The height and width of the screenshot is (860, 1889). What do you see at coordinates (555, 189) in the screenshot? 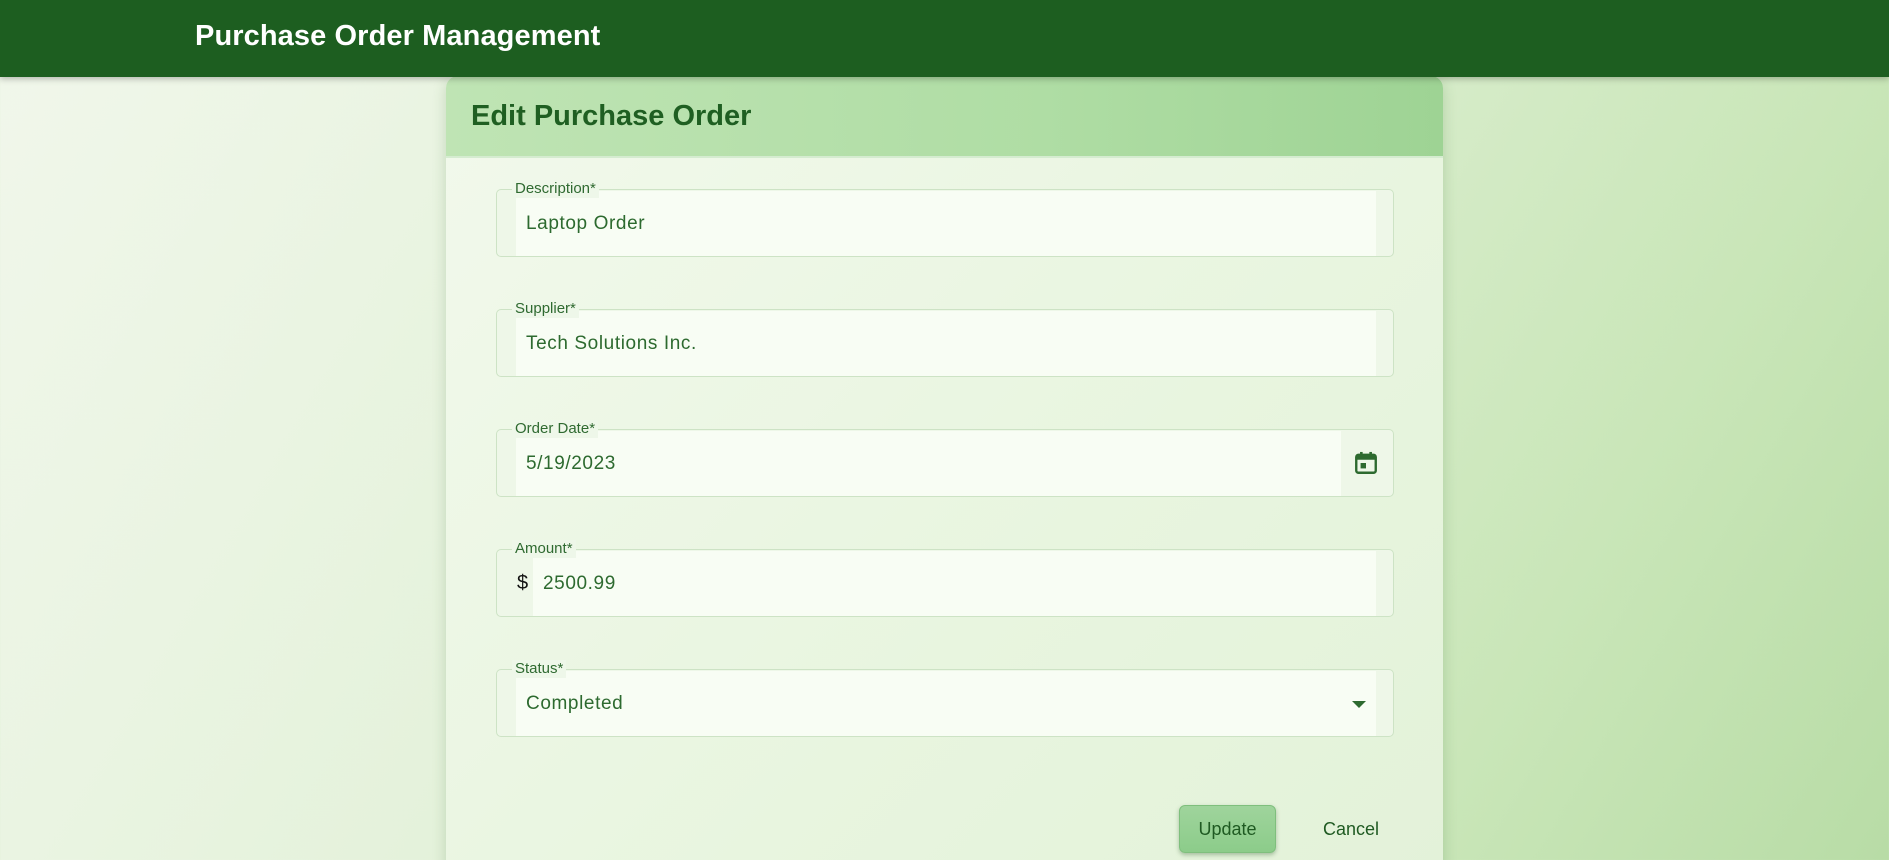
I see `description-label: Description*` at bounding box center [555, 189].